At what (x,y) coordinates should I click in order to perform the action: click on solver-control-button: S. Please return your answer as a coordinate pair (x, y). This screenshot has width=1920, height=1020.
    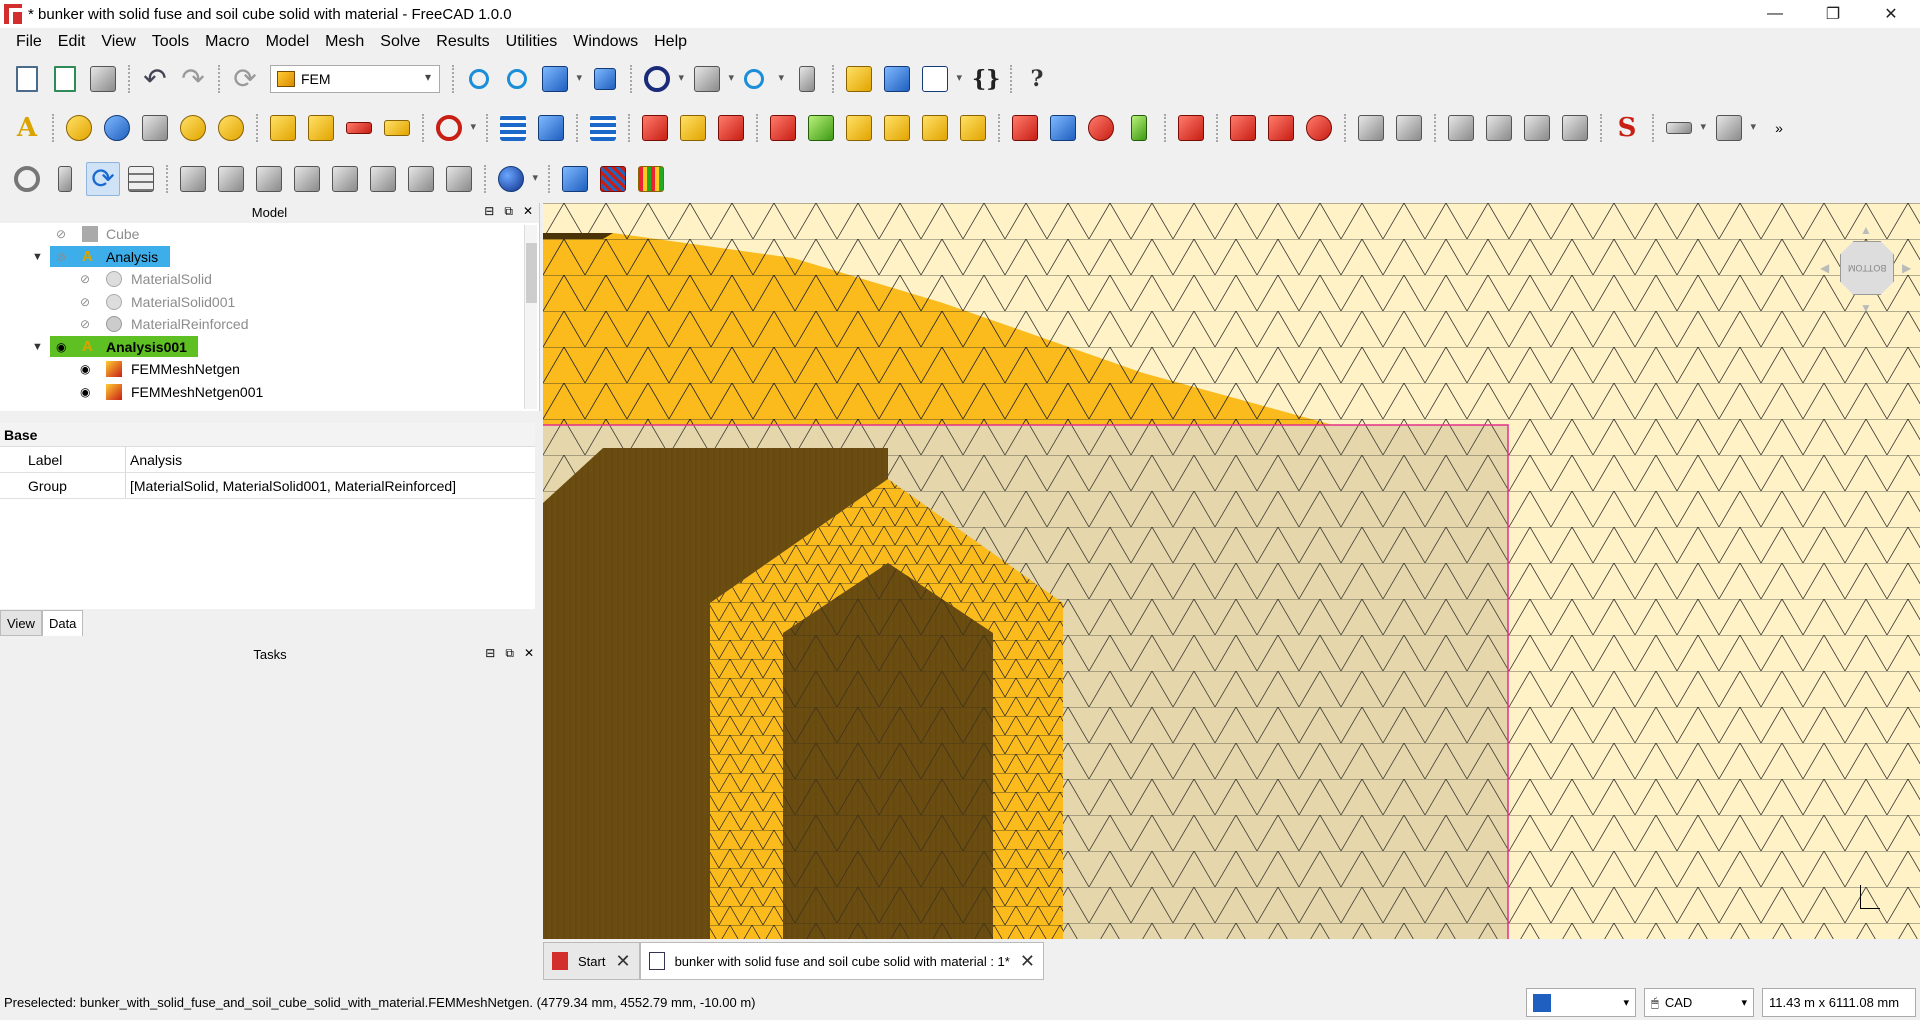
    Looking at the image, I should click on (1627, 128).